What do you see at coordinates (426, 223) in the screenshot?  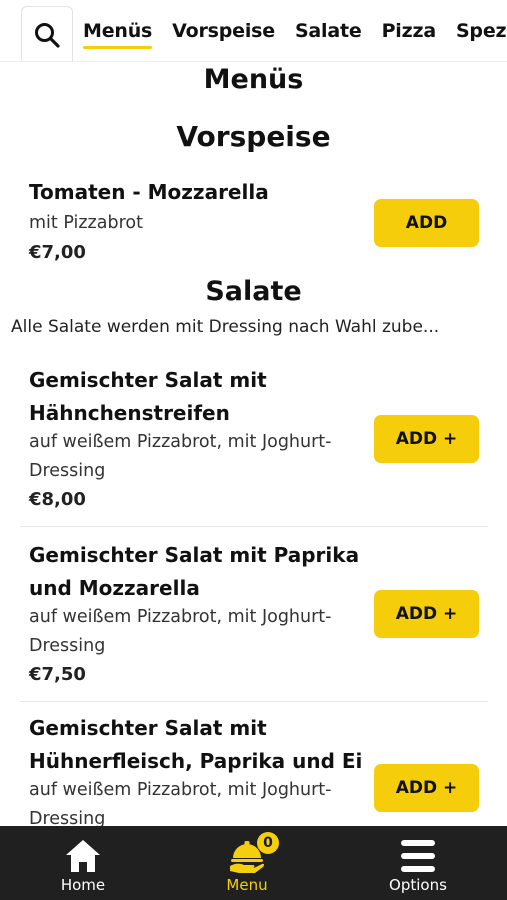 I see `add-button: ADD` at bounding box center [426, 223].